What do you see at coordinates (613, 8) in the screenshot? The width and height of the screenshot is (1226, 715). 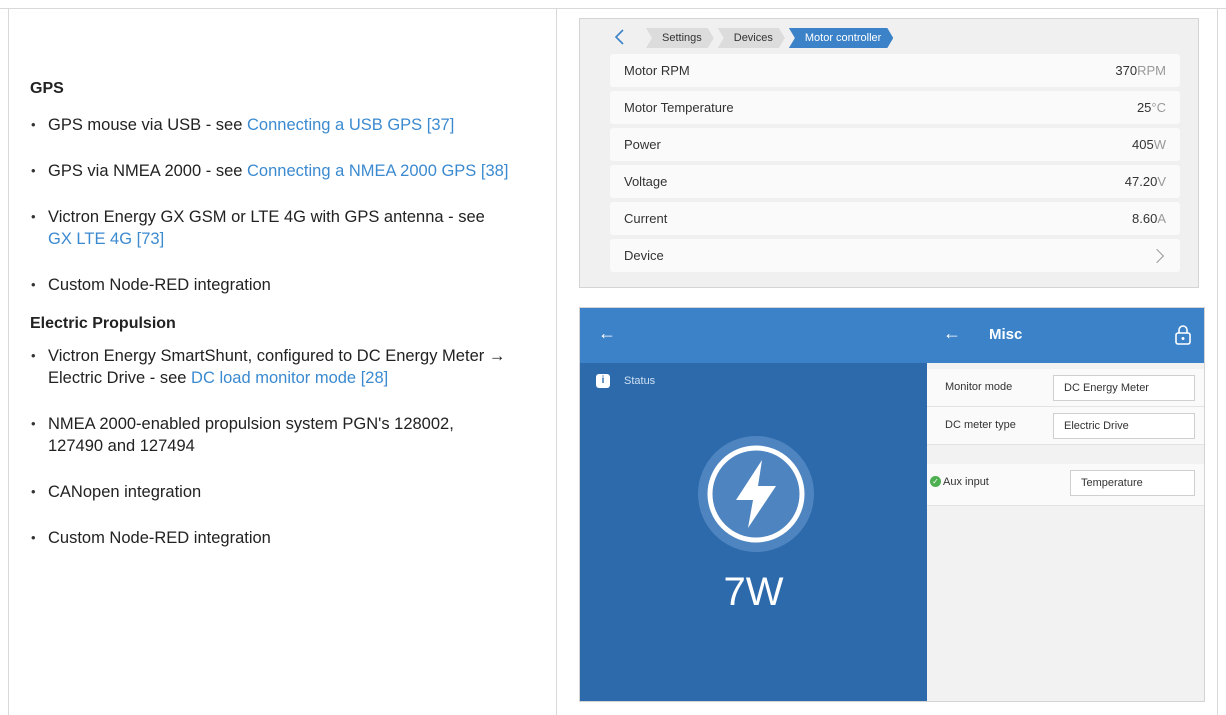 I see `top-rule` at bounding box center [613, 8].